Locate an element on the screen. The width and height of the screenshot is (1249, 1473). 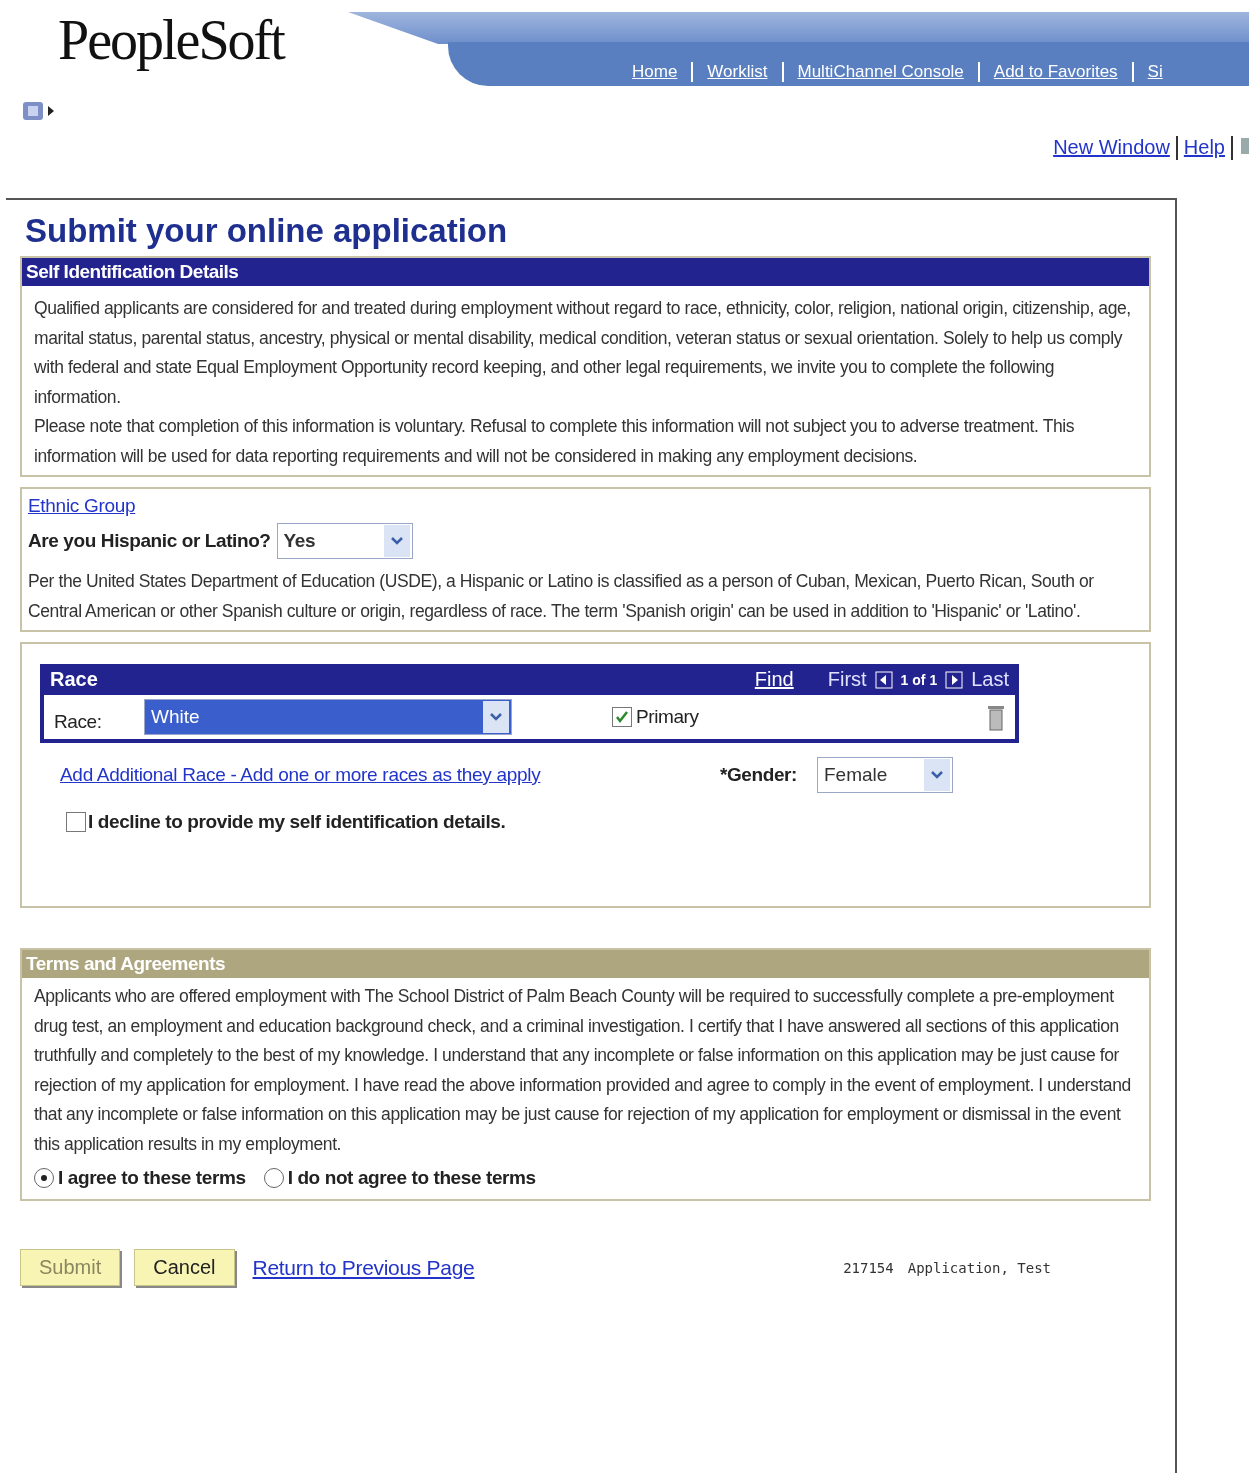
section-header: Self Identification Details is located at coordinates (585, 272).